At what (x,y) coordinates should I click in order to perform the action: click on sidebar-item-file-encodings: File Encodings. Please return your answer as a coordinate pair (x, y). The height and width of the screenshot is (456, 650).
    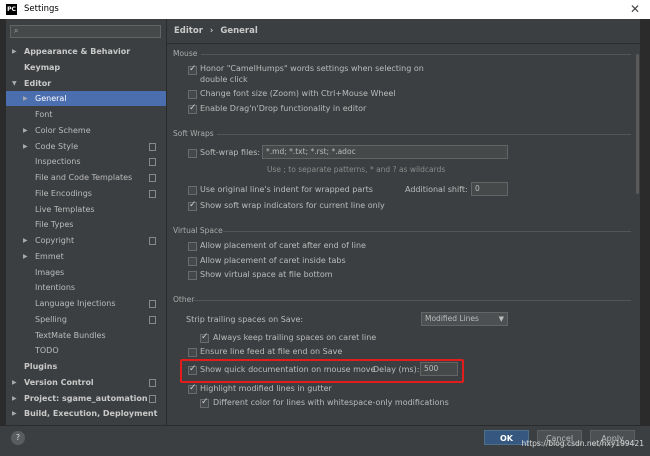
    Looking at the image, I should click on (86, 193).